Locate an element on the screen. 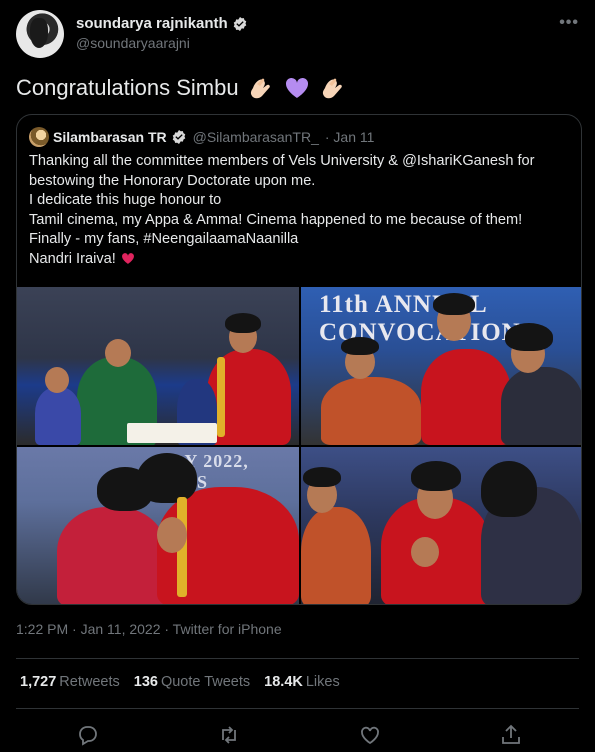 The image size is (595, 752). red-heart-icon is located at coordinates (127, 258).